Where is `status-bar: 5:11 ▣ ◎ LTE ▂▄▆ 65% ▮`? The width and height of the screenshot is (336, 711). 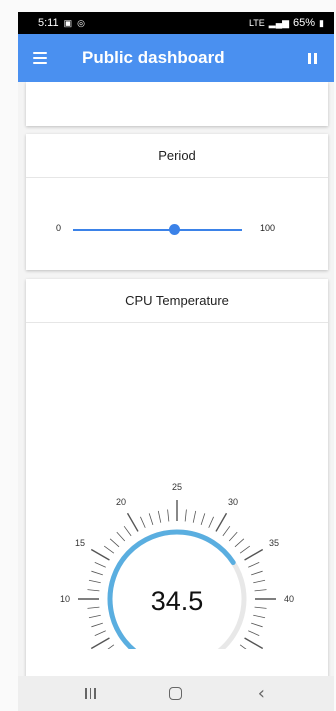
status-bar: 5:11 ▣ ◎ LTE ▂▄▆ 65% ▮ is located at coordinates (176, 23).